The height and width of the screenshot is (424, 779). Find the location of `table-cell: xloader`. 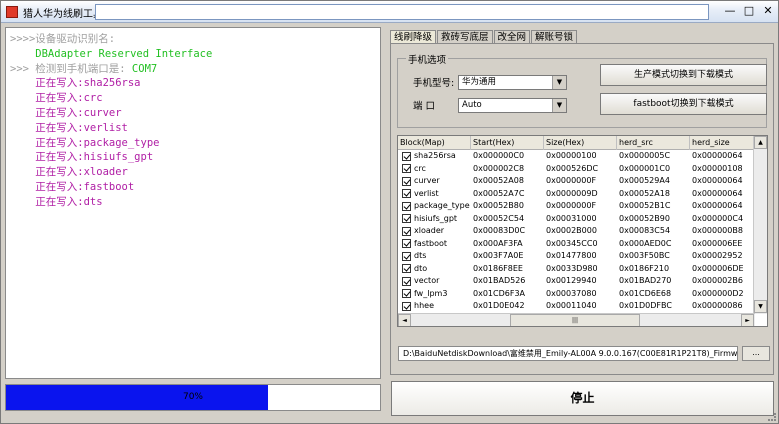

table-cell: xloader is located at coordinates (434, 231).